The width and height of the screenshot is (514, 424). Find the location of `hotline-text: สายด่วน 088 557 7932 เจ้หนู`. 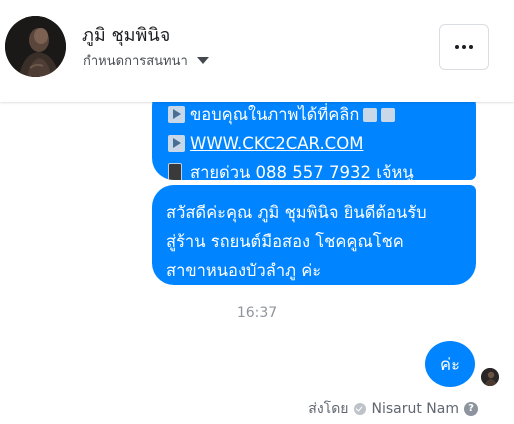

hotline-text: สายด่วน 088 557 7932 เจ้หนู is located at coordinates (302, 171).